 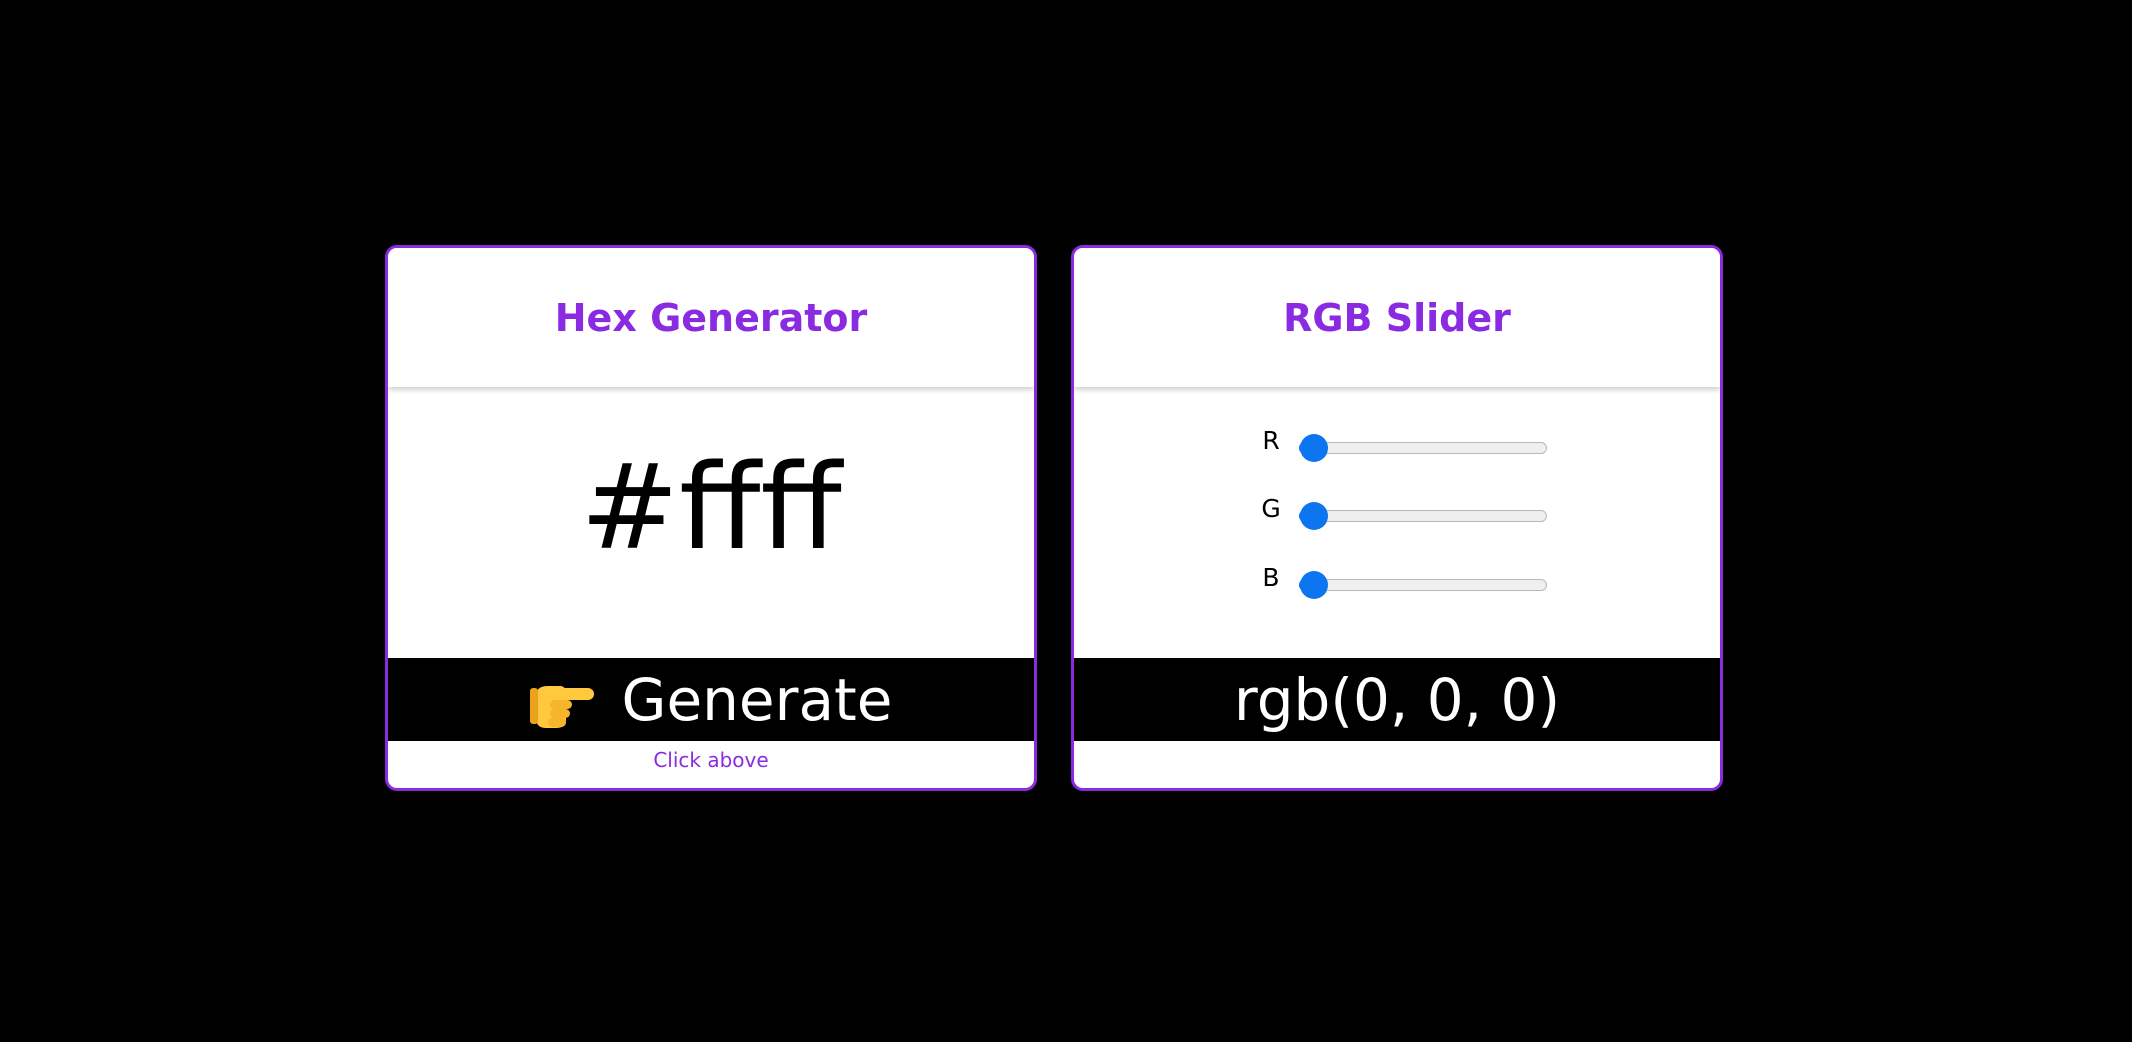 I want to click on rgb-value-display: rgb(0, 0, 0), so click(x=1397, y=699).